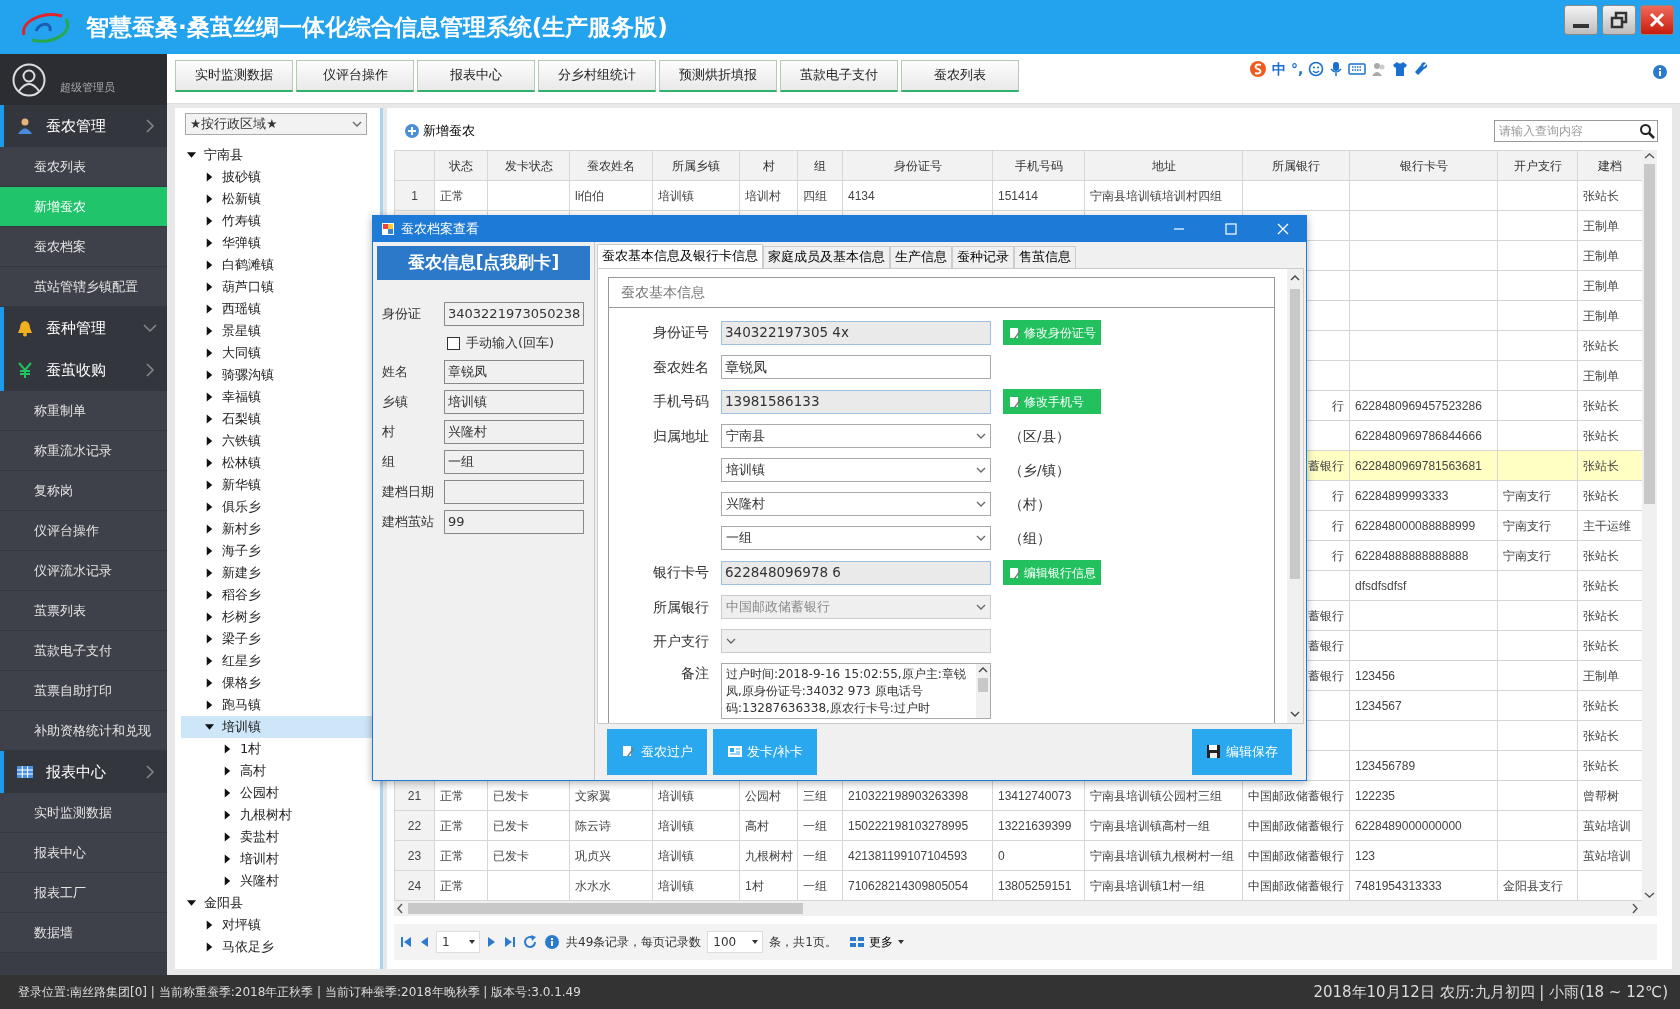 This screenshot has height=1009, width=1680. I want to click on column-header: 组, so click(820, 165).